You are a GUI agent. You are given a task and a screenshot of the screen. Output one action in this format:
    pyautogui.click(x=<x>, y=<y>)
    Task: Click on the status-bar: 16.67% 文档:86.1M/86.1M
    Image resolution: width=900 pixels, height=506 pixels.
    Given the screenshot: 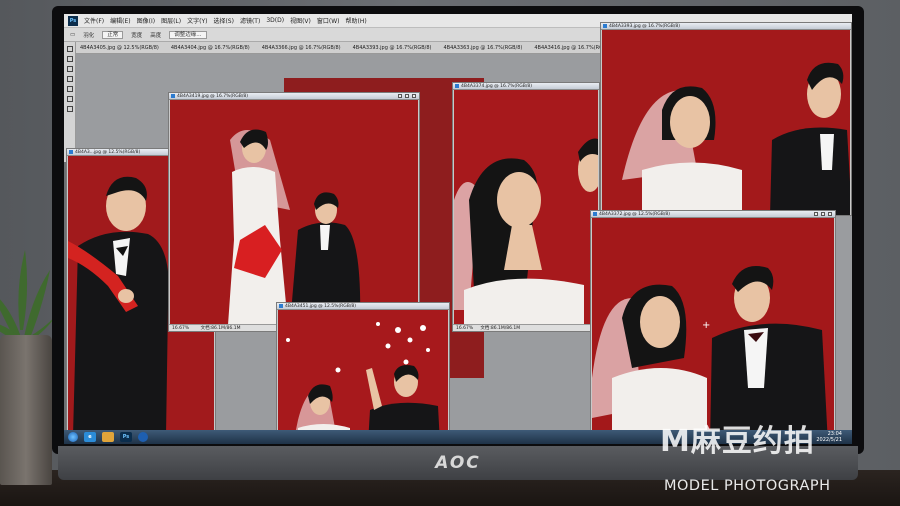 What is the action you would take?
    pyautogui.click(x=526, y=327)
    